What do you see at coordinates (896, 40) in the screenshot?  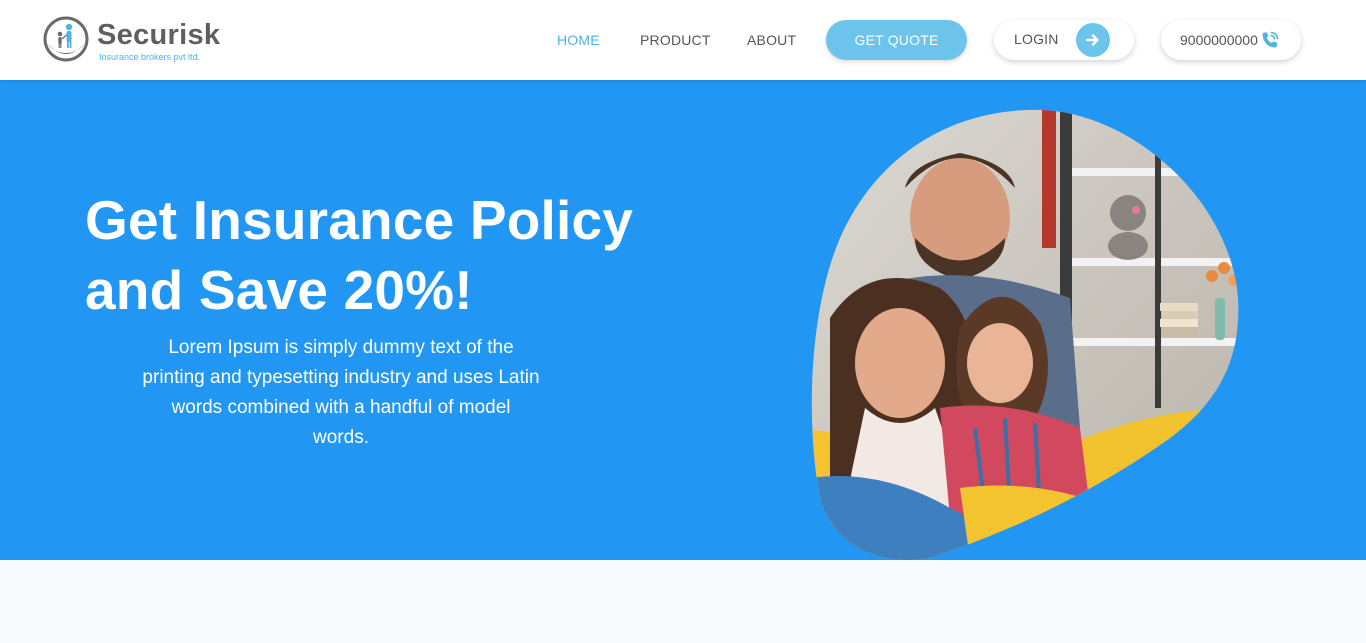 I see `get-quote-button: GET QUOTE` at bounding box center [896, 40].